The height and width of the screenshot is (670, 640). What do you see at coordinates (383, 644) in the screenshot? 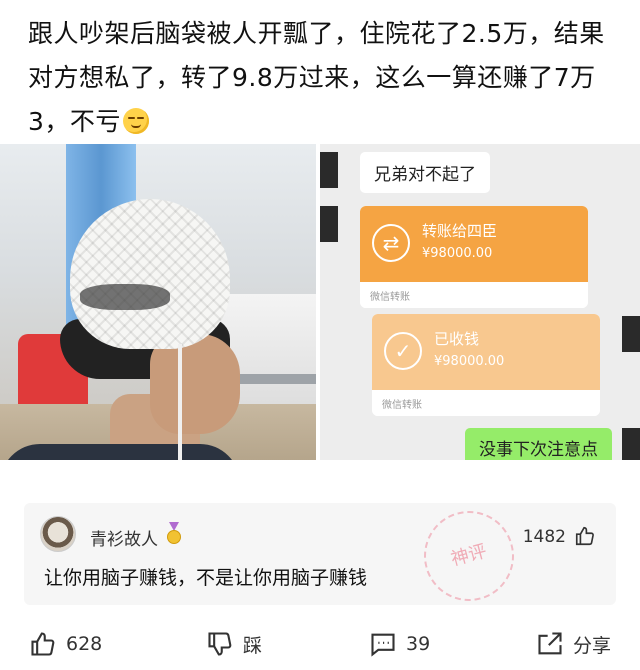
I see `comment-icon` at bounding box center [383, 644].